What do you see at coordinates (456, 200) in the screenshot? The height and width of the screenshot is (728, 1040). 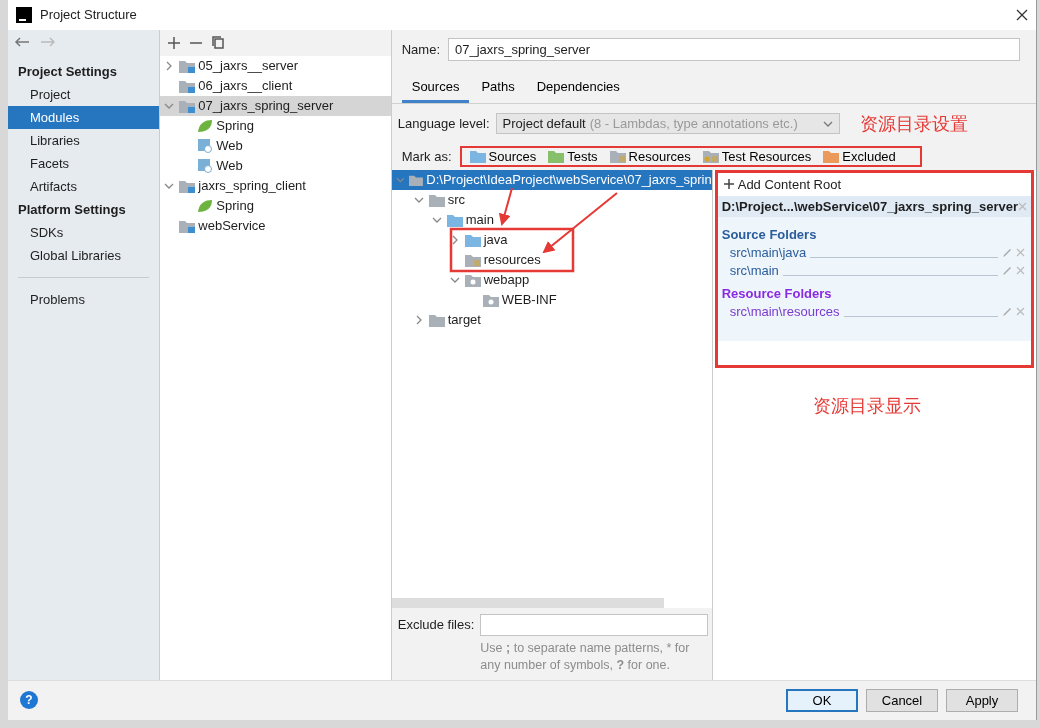 I see `tree-label: src` at bounding box center [456, 200].